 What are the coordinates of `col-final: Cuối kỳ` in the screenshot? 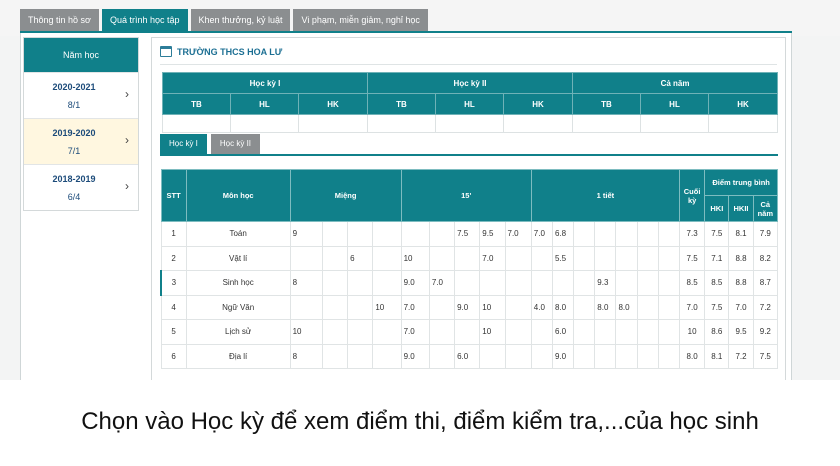 It's located at (692, 195).